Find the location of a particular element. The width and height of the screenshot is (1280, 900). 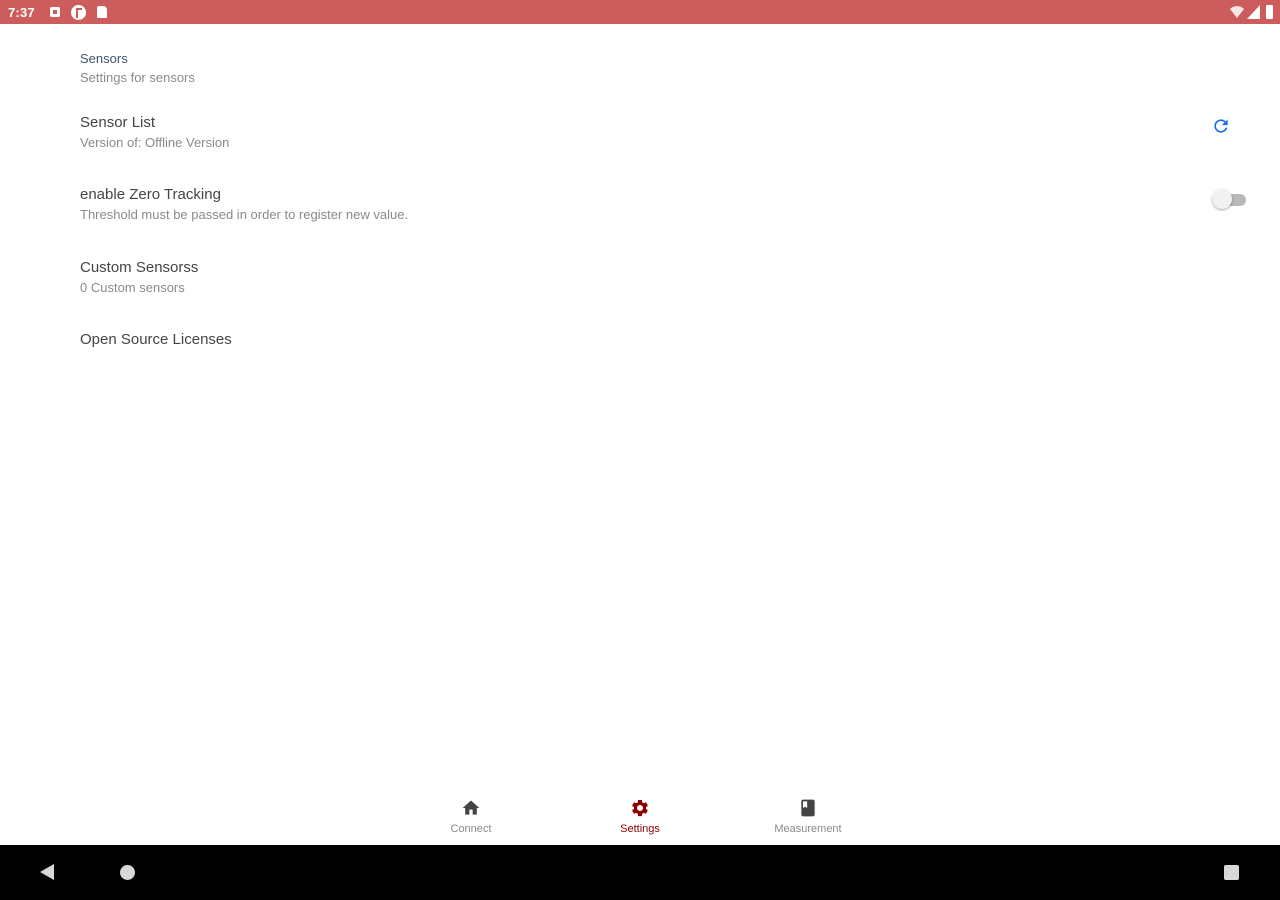

battery-icon is located at coordinates (1269, 12).